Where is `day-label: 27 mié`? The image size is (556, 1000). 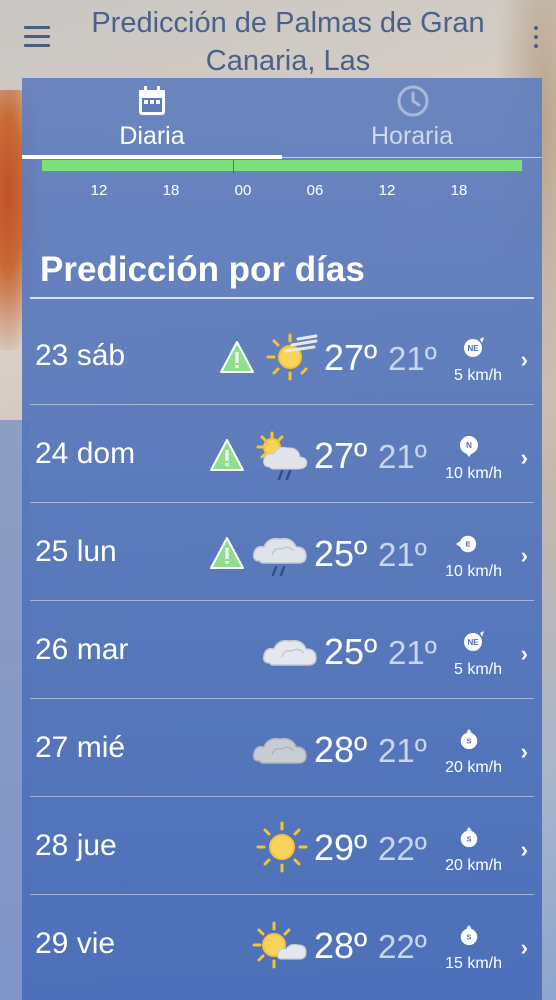 day-label: 27 mié is located at coordinates (80, 747).